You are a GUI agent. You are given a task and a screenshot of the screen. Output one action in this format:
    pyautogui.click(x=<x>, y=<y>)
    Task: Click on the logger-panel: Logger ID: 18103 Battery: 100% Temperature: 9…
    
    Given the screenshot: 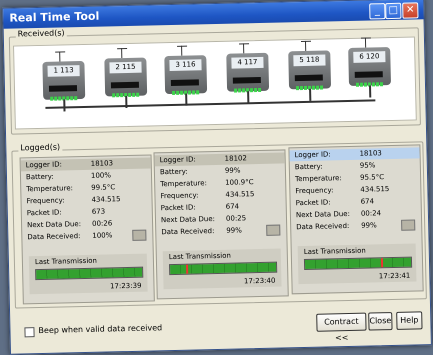 What is the action you would take?
    pyautogui.click(x=87, y=229)
    